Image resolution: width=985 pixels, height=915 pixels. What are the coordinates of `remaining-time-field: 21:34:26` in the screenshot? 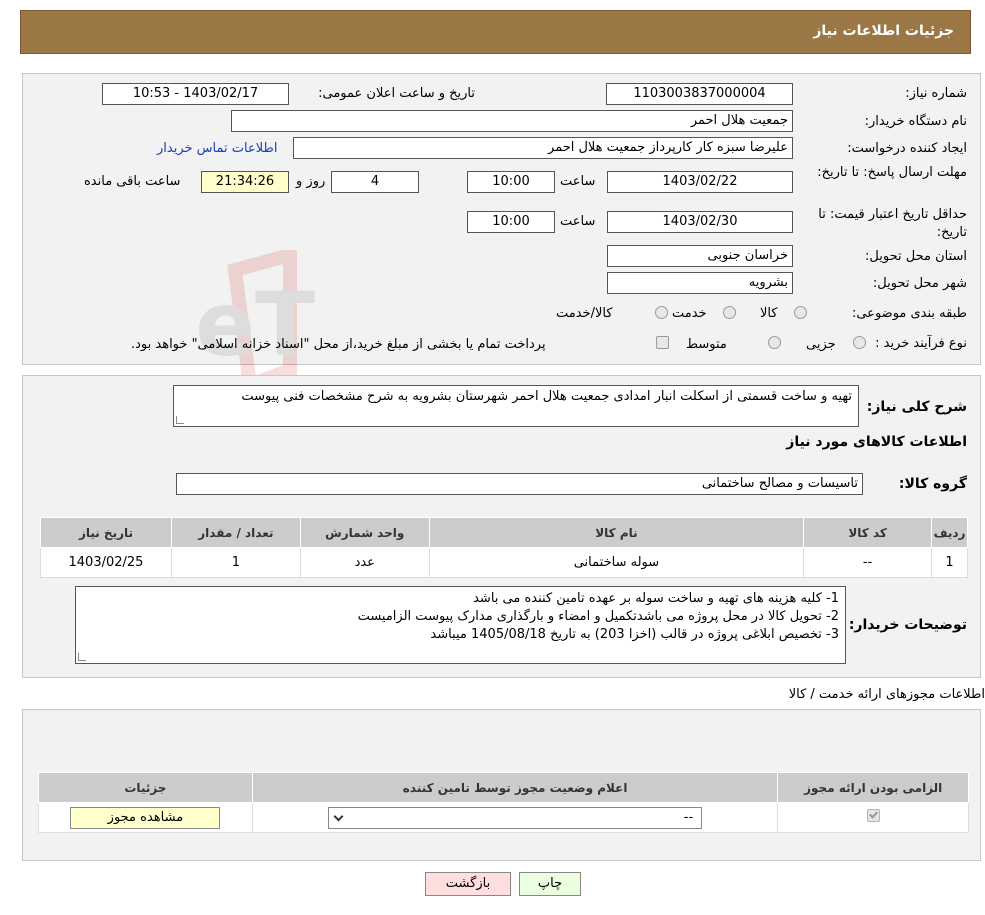 It's located at (245, 182).